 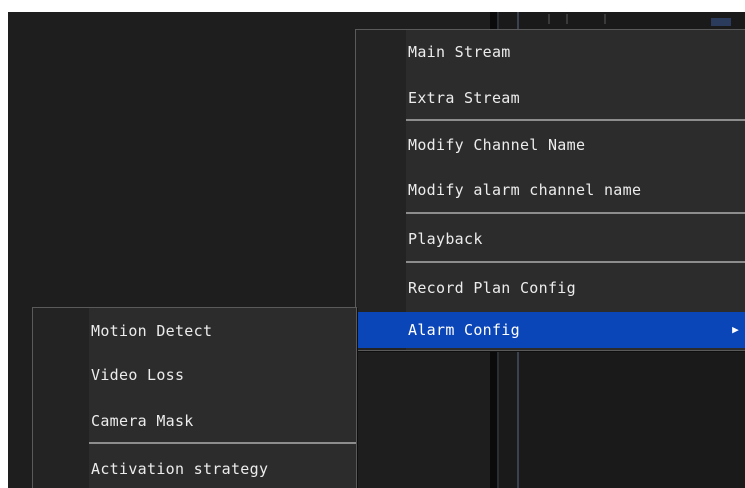 What do you see at coordinates (550, 52) in the screenshot?
I see `menu-item-main-stream: Main Stream` at bounding box center [550, 52].